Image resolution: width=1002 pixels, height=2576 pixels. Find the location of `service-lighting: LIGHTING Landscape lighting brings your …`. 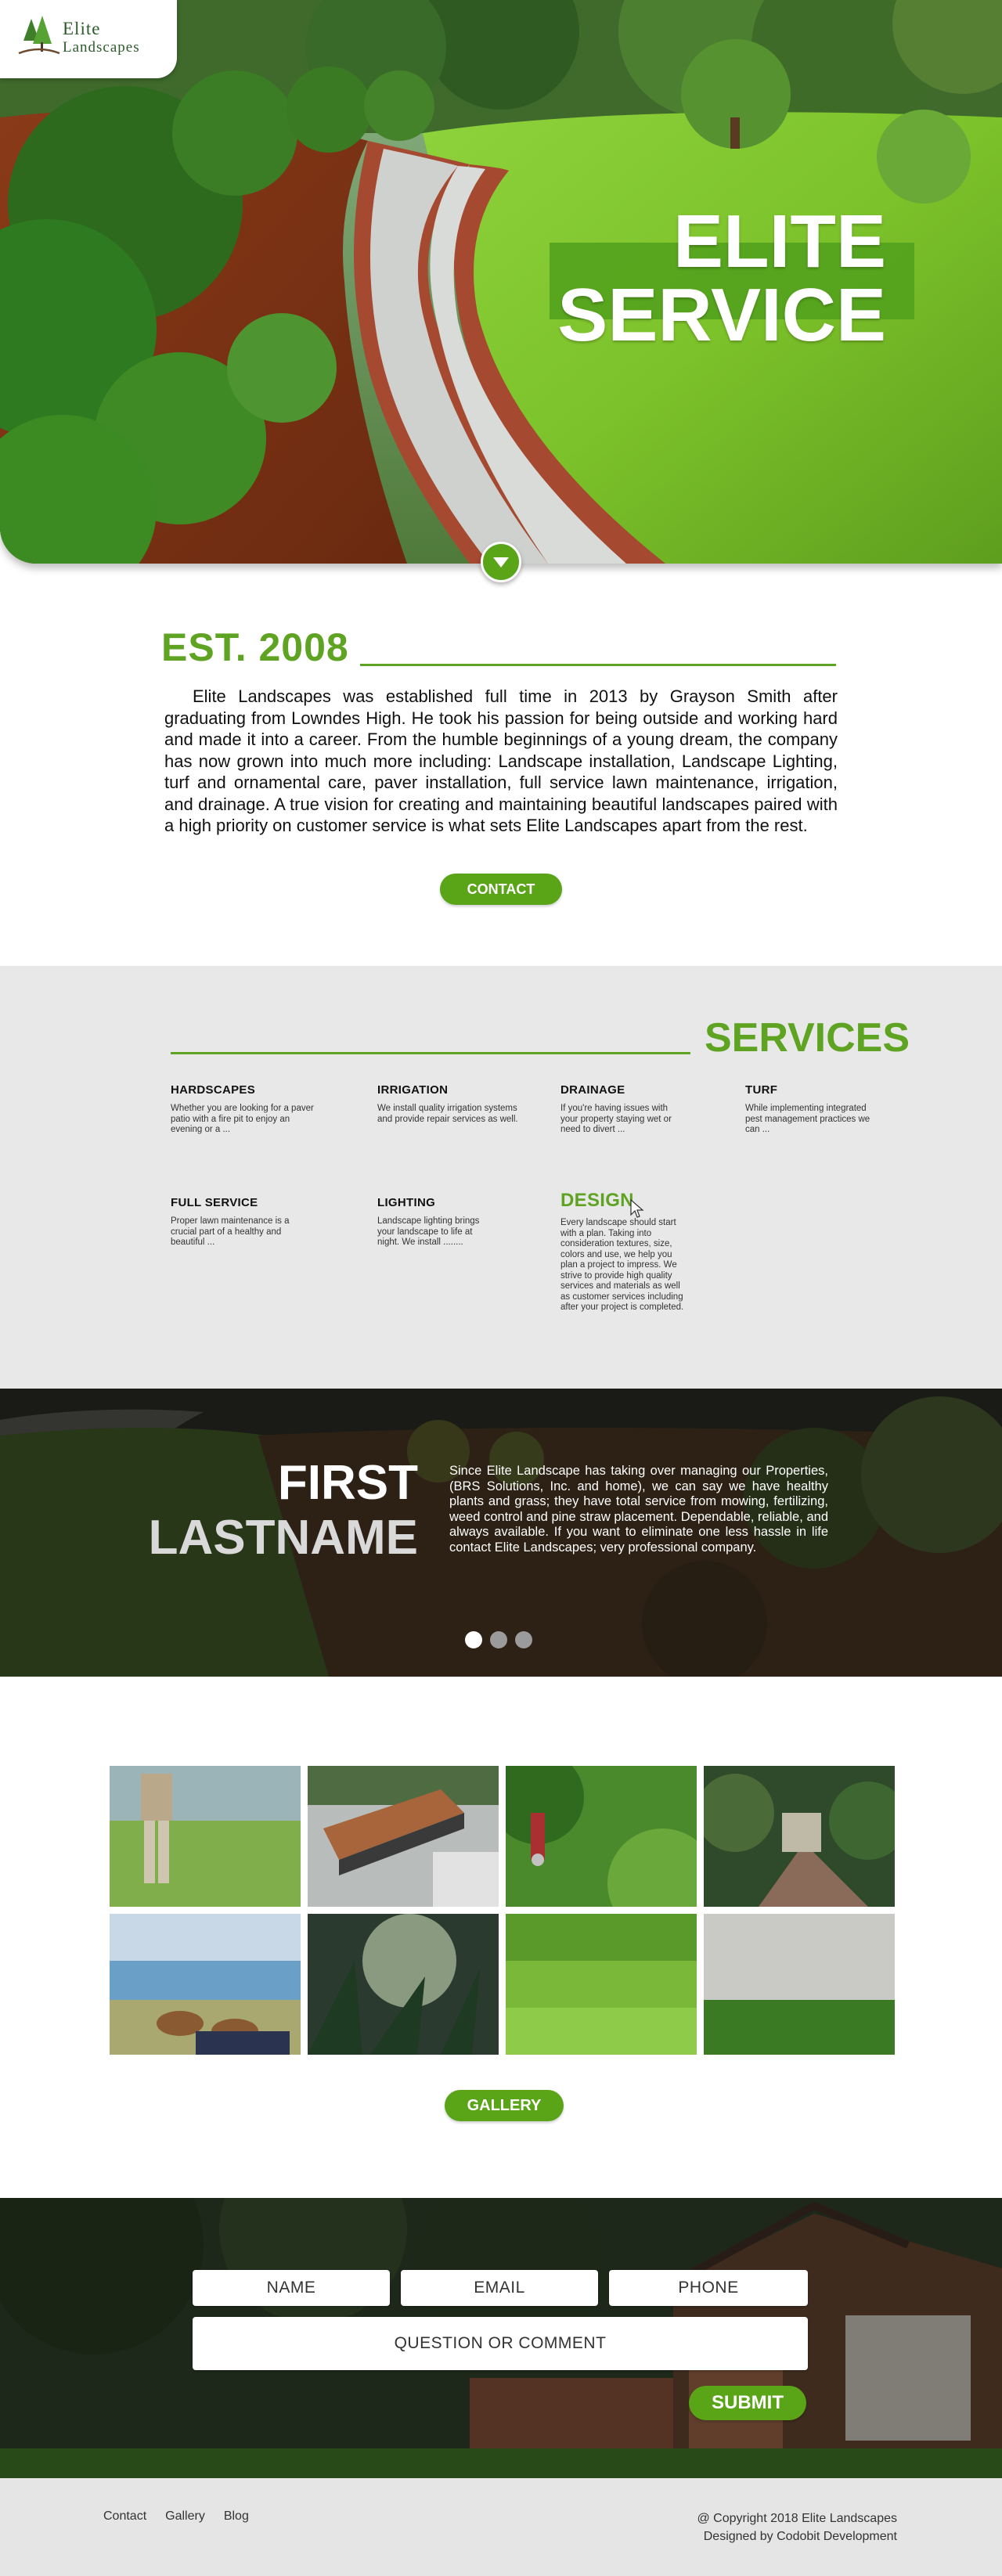

service-lighting: LIGHTING Landscape lighting brings your … is located at coordinates (436, 1222).